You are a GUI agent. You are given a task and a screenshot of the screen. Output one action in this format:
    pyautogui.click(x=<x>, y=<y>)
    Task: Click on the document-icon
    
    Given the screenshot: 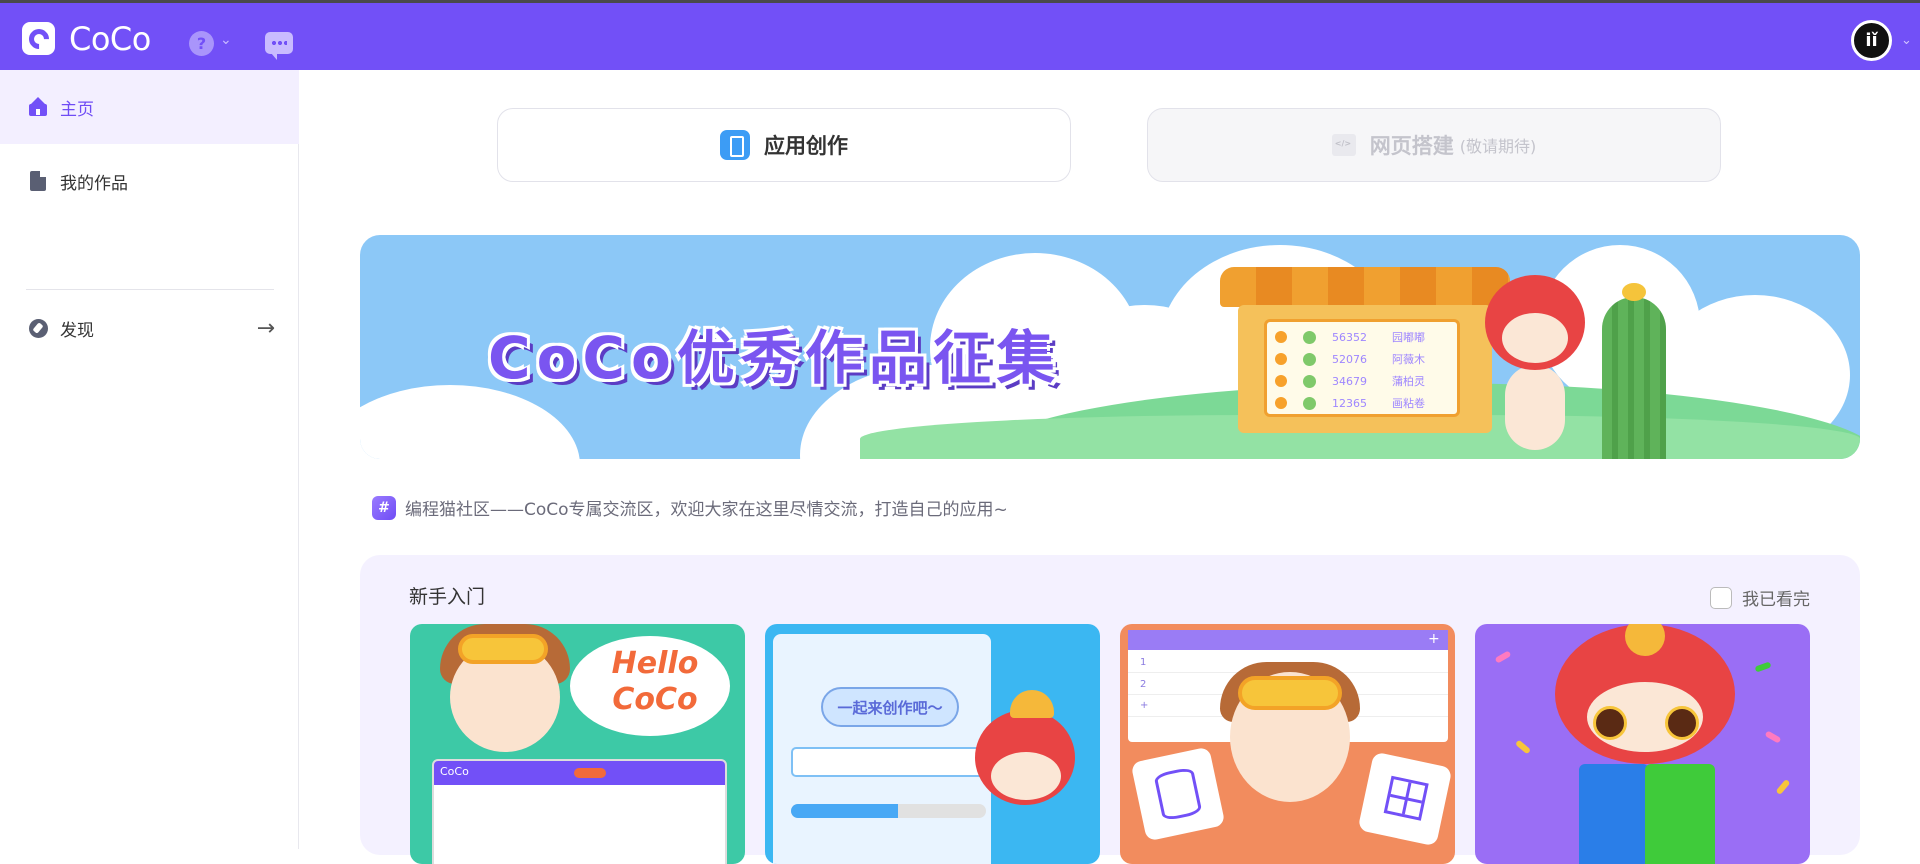 What is the action you would take?
    pyautogui.click(x=38, y=181)
    